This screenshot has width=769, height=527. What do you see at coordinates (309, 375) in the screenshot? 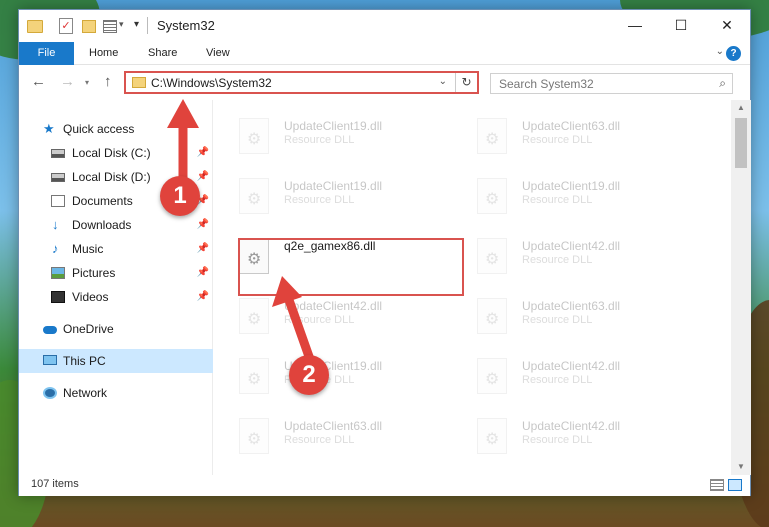
I see `step-2-badge: 2` at bounding box center [309, 375].